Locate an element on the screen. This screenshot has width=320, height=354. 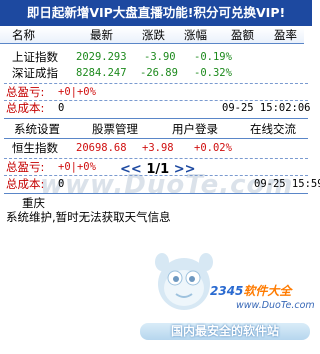
col-name: 名称 is located at coordinates (23, 35).